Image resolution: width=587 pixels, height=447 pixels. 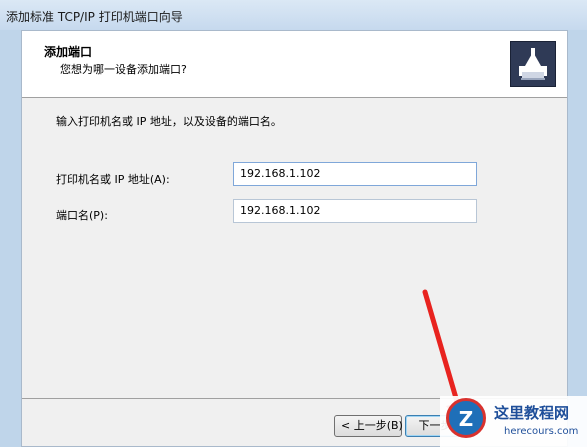 I want to click on watermark: Z 这里教程网 herecours.com, so click(x=513, y=421).